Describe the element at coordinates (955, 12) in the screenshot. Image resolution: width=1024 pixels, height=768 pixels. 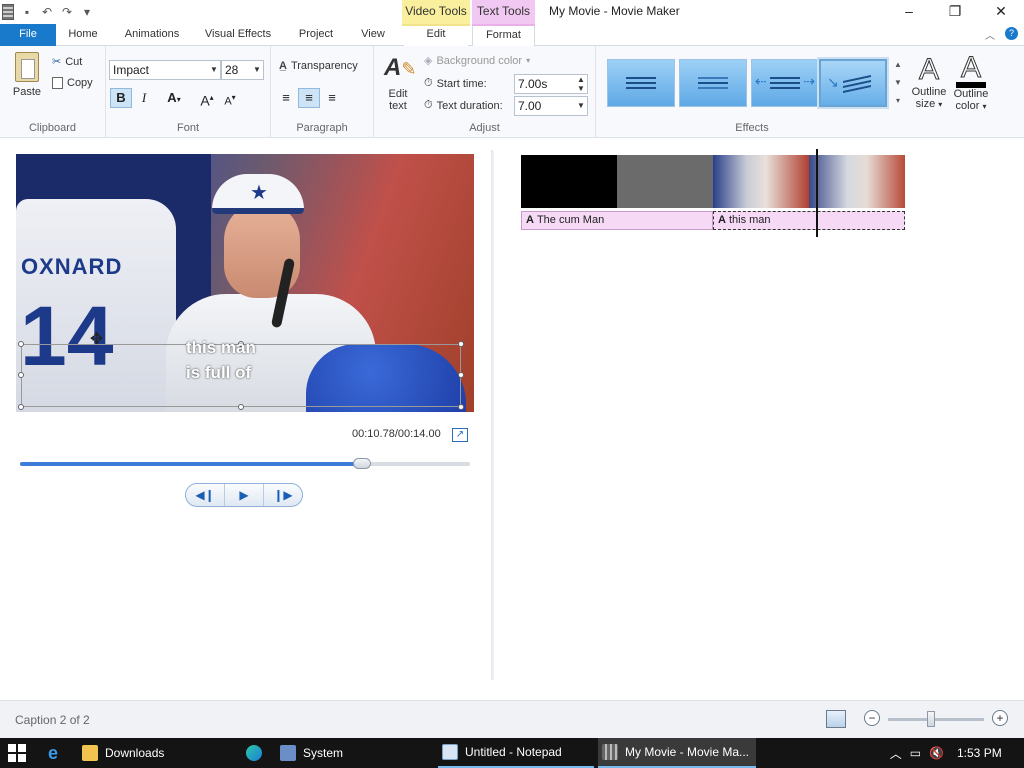
I see `maximize-button: ❐` at that location.